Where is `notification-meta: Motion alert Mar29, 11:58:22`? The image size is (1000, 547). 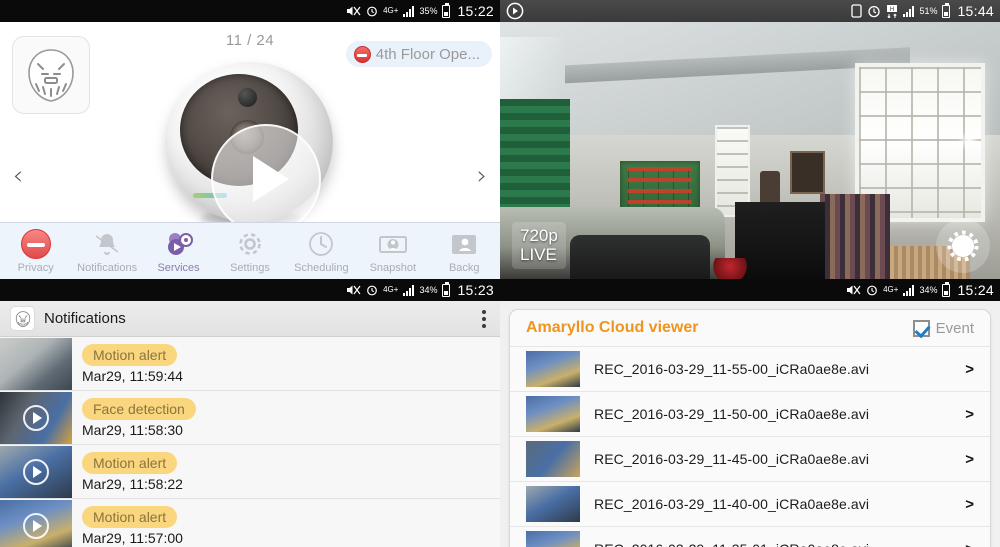
notification-meta: Motion alert Mar29, 11:58:22 is located at coordinates (132, 471).